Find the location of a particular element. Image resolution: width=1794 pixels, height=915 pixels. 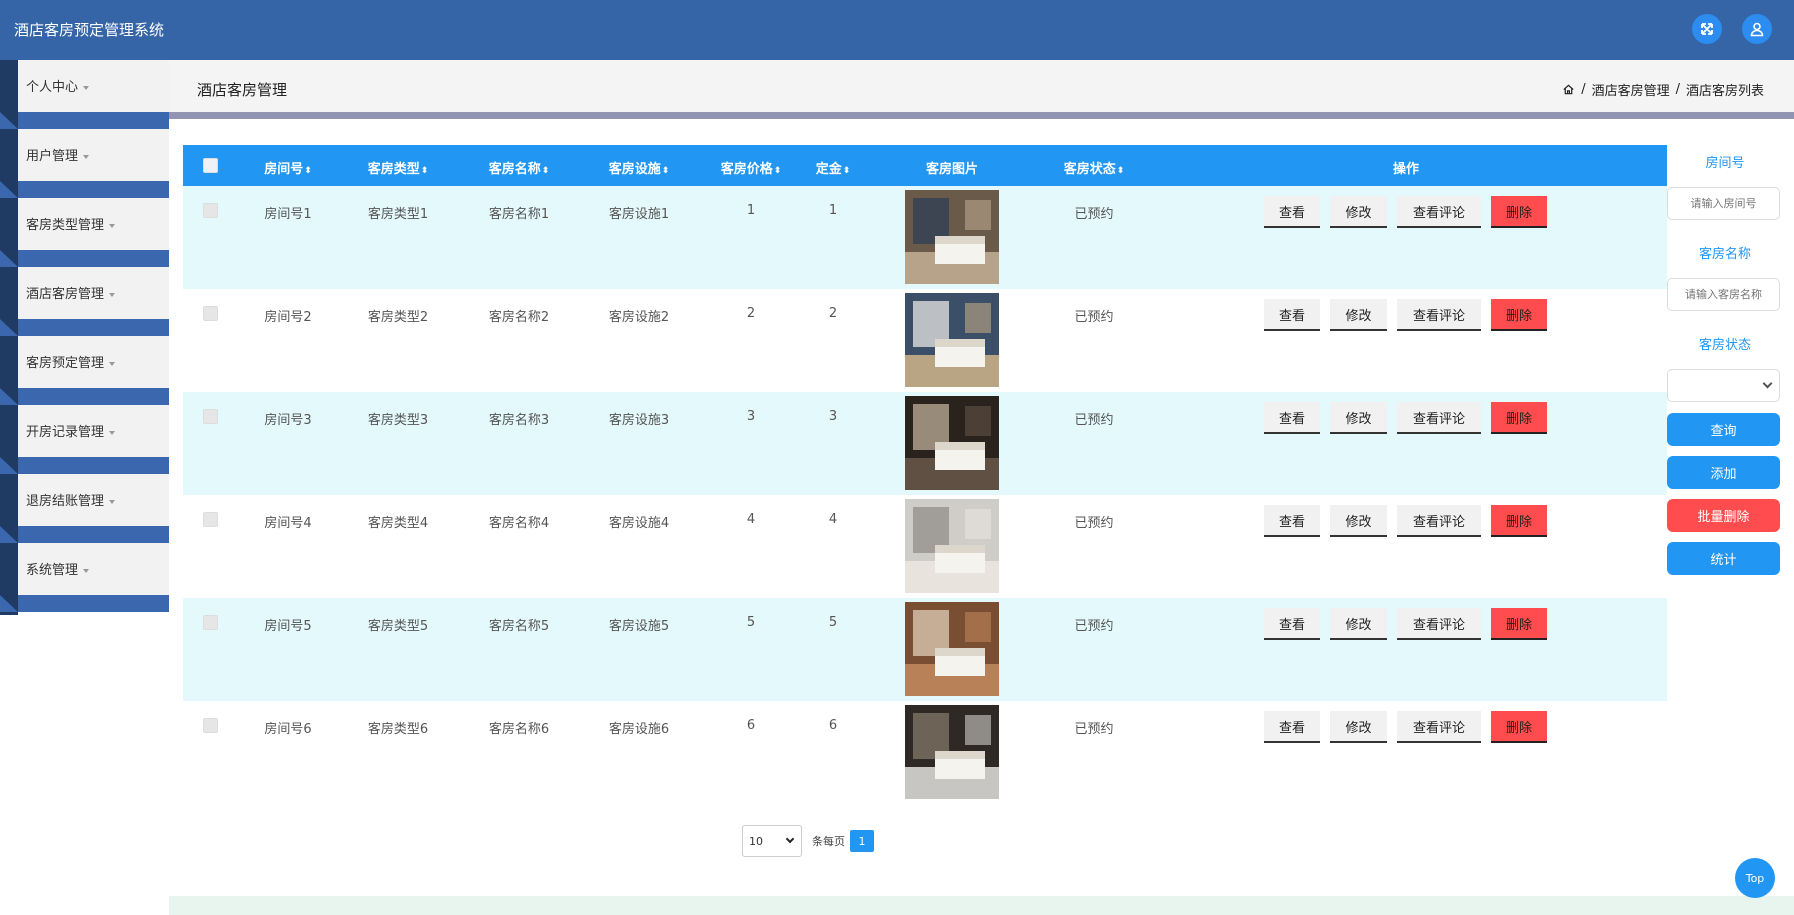

cell-room-no: 房间号2 is located at coordinates (288, 317).